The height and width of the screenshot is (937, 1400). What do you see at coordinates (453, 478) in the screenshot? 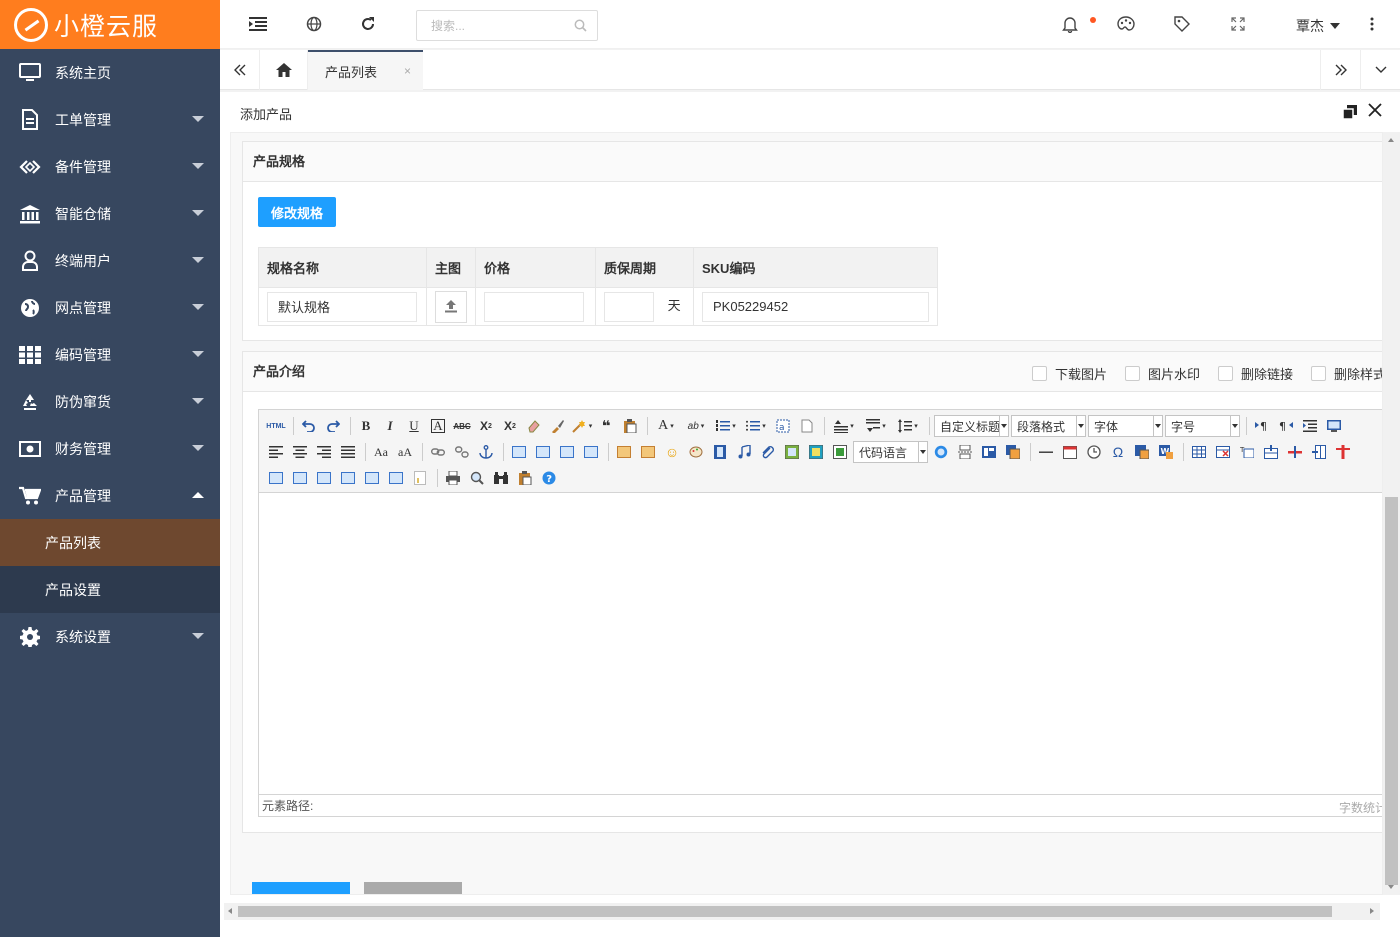
I see `print-icon` at bounding box center [453, 478].